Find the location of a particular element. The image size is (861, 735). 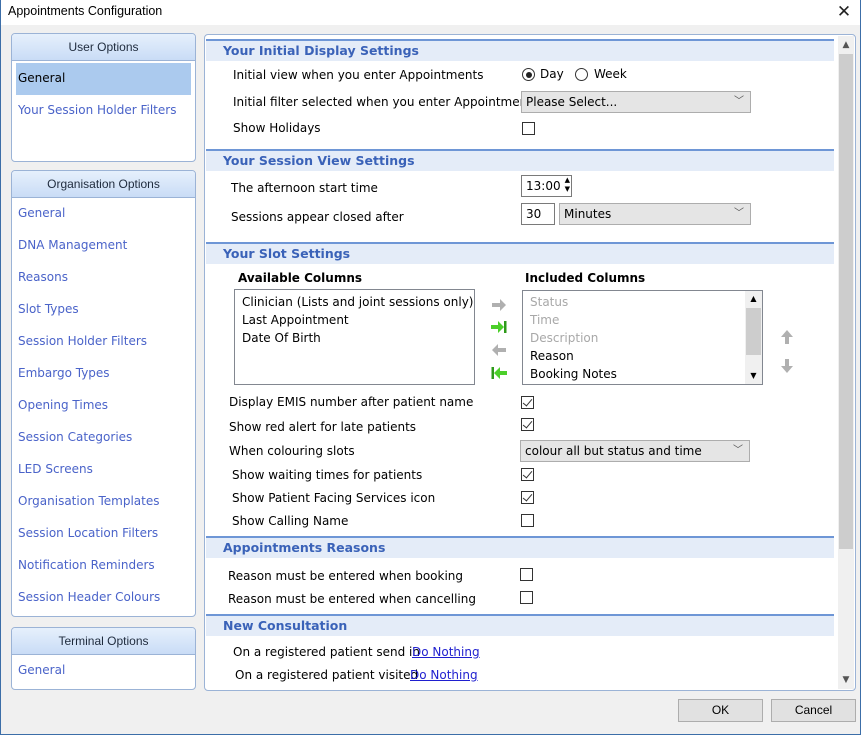

initial-view-label: Initial view when you enter Appointments is located at coordinates (358, 75).